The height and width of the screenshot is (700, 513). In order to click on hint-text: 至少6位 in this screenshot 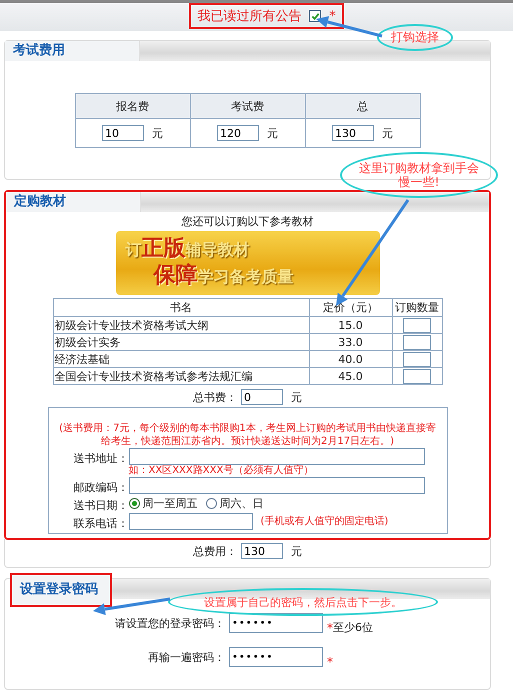, I will do `click(353, 627)`.